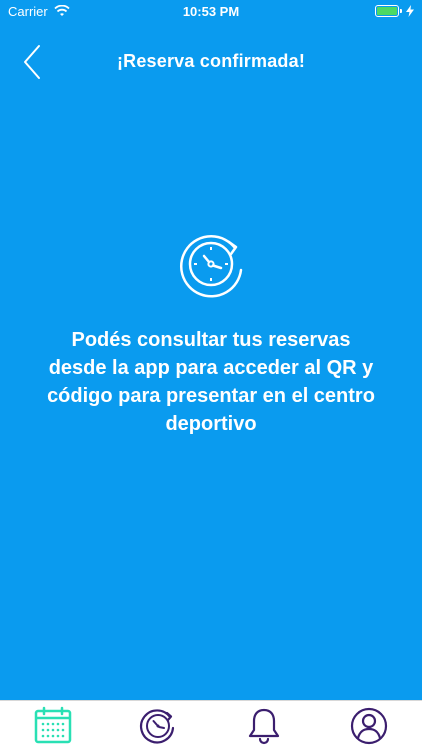  I want to click on tab-profile, so click(369, 726).